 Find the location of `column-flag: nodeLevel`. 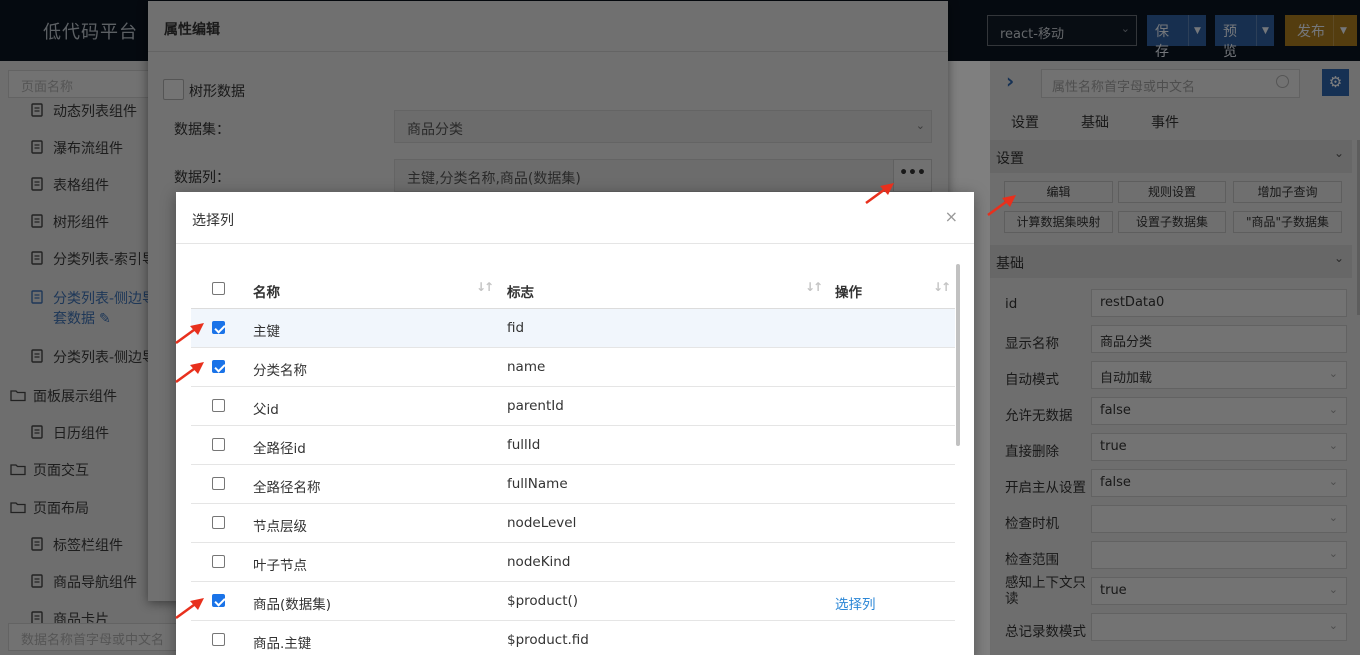

column-flag: nodeLevel is located at coordinates (542, 523).